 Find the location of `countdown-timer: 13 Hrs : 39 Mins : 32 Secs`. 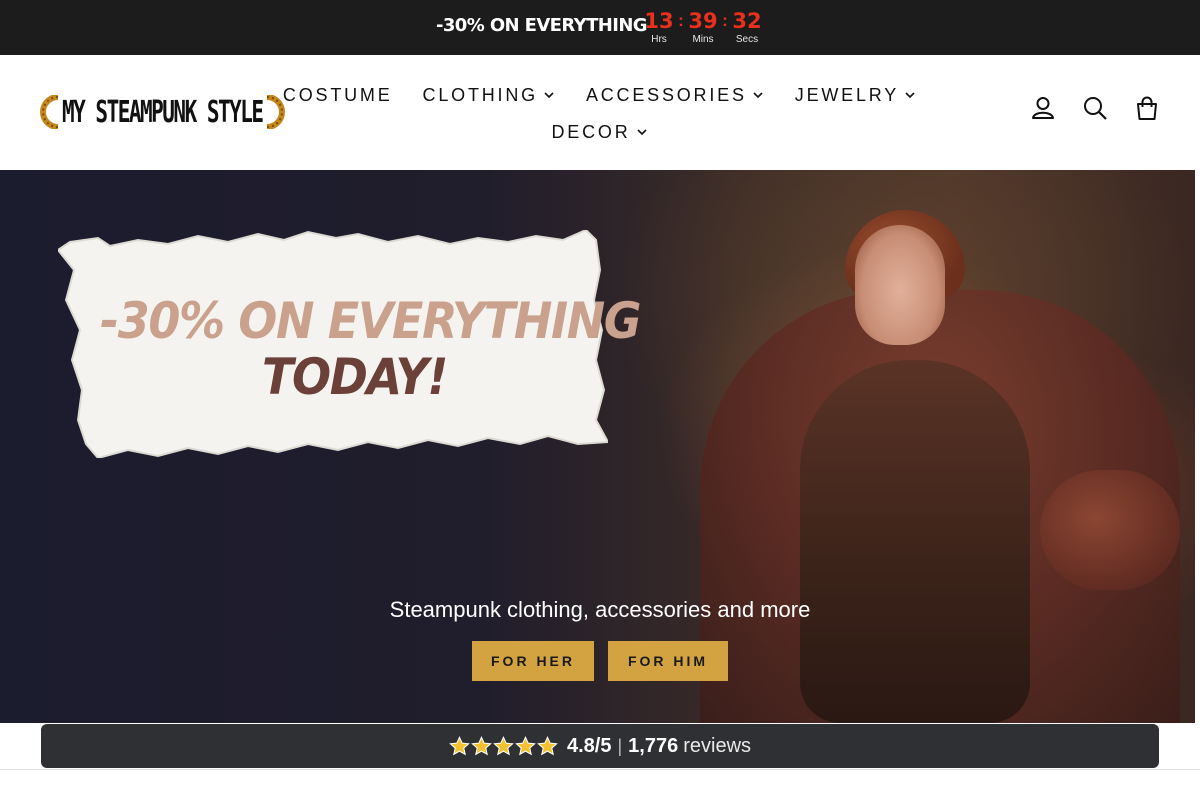

countdown-timer: 13 Hrs : 39 Mins : 32 Secs is located at coordinates (703, 27).